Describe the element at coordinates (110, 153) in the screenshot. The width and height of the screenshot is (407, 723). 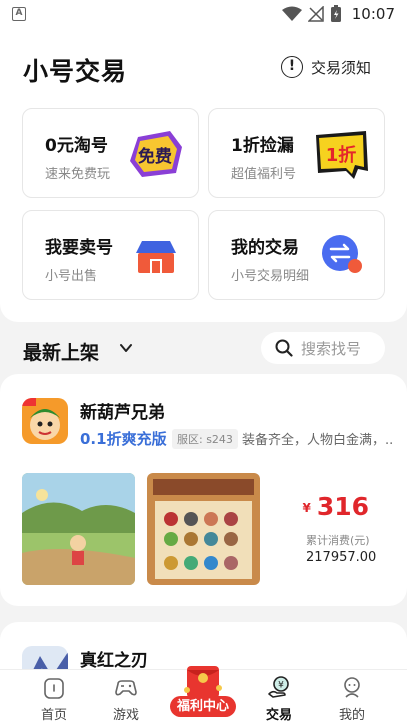
I see `card-free-account: 0元淘号 速来免费玩 免费` at that location.